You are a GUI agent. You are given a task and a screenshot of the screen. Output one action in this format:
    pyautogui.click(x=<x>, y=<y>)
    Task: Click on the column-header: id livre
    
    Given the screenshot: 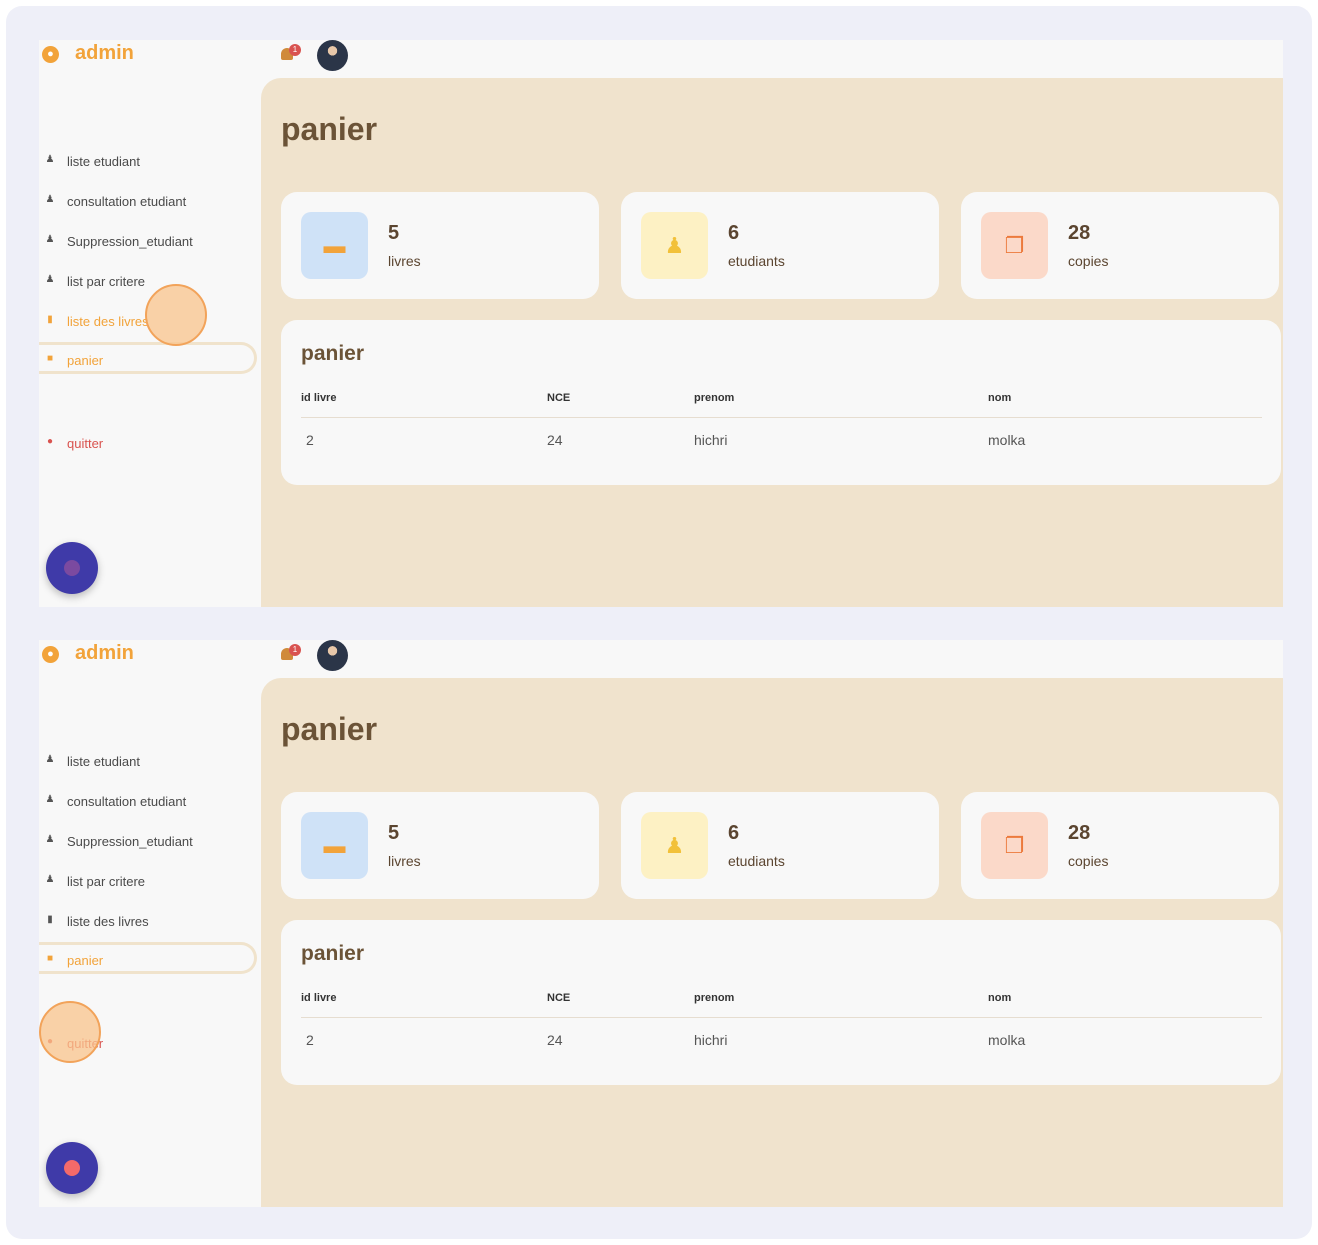 What is the action you would take?
    pyautogui.click(x=319, y=998)
    